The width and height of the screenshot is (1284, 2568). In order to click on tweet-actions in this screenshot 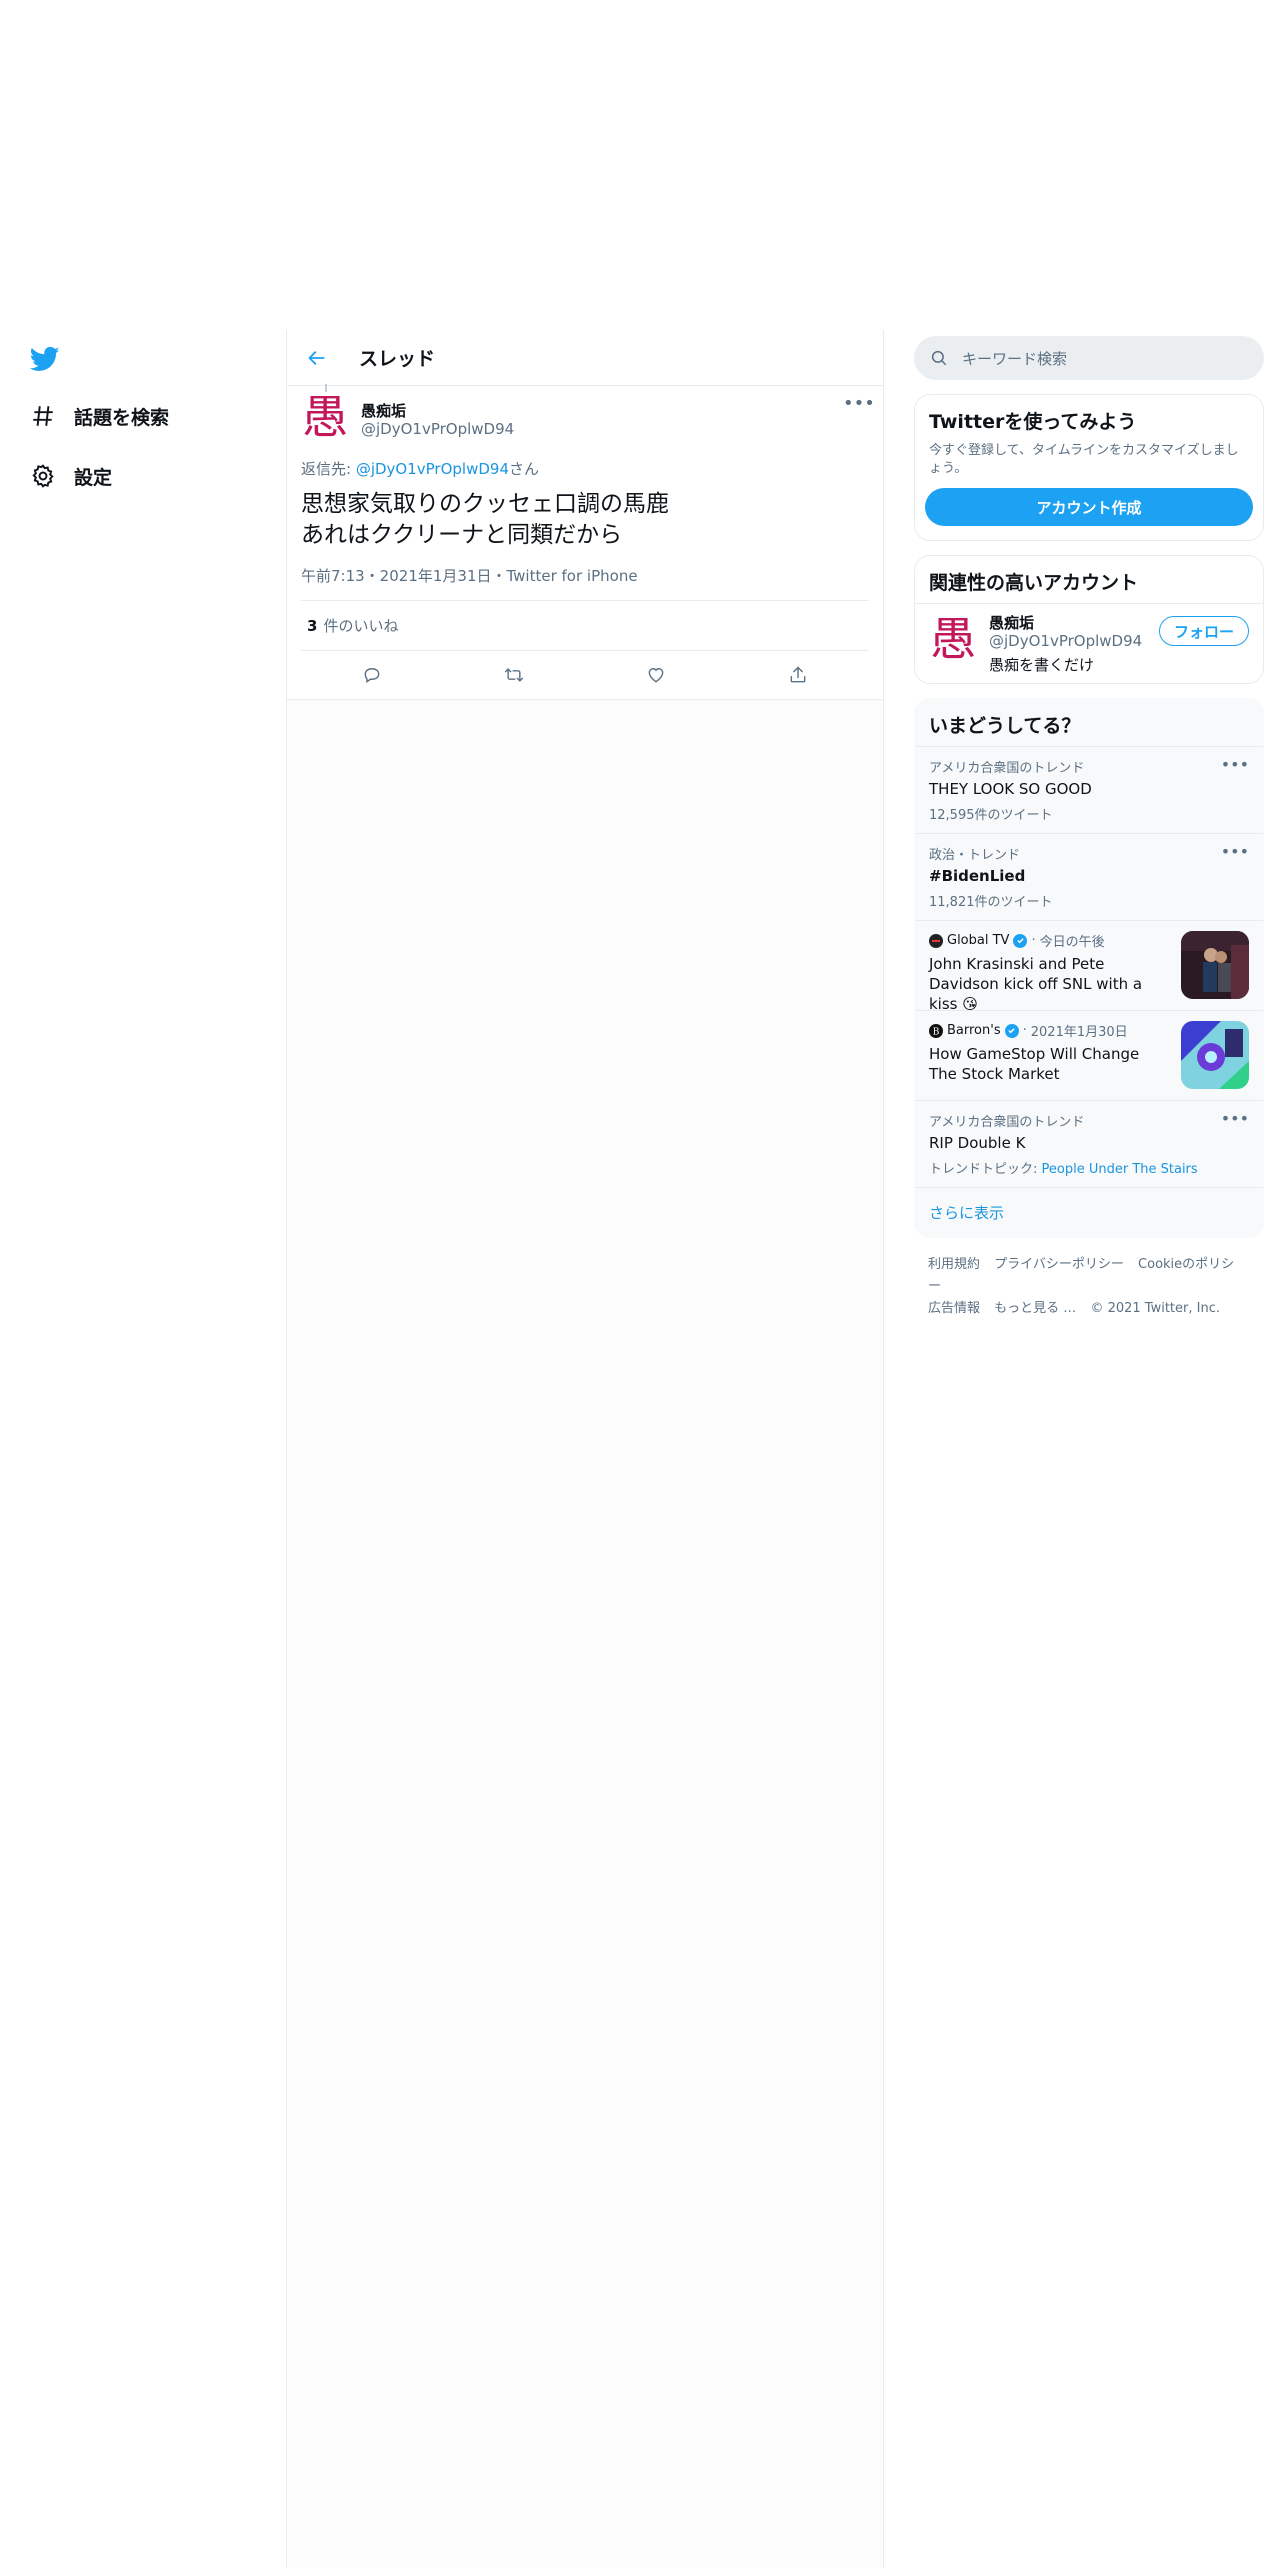, I will do `click(585, 675)`.